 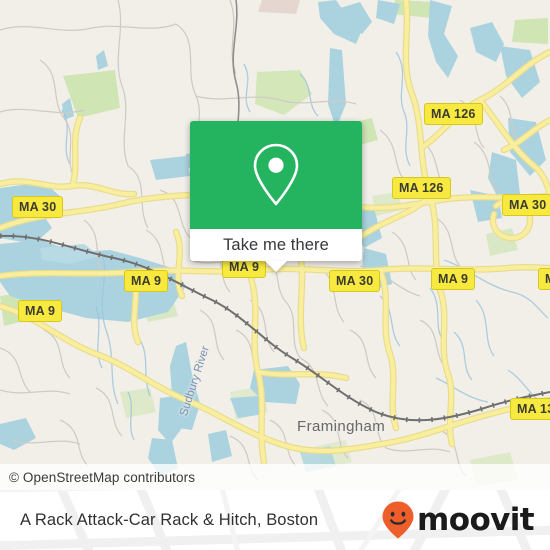 What do you see at coordinates (476, 519) in the screenshot?
I see `moovit-wordmark: moovit` at bounding box center [476, 519].